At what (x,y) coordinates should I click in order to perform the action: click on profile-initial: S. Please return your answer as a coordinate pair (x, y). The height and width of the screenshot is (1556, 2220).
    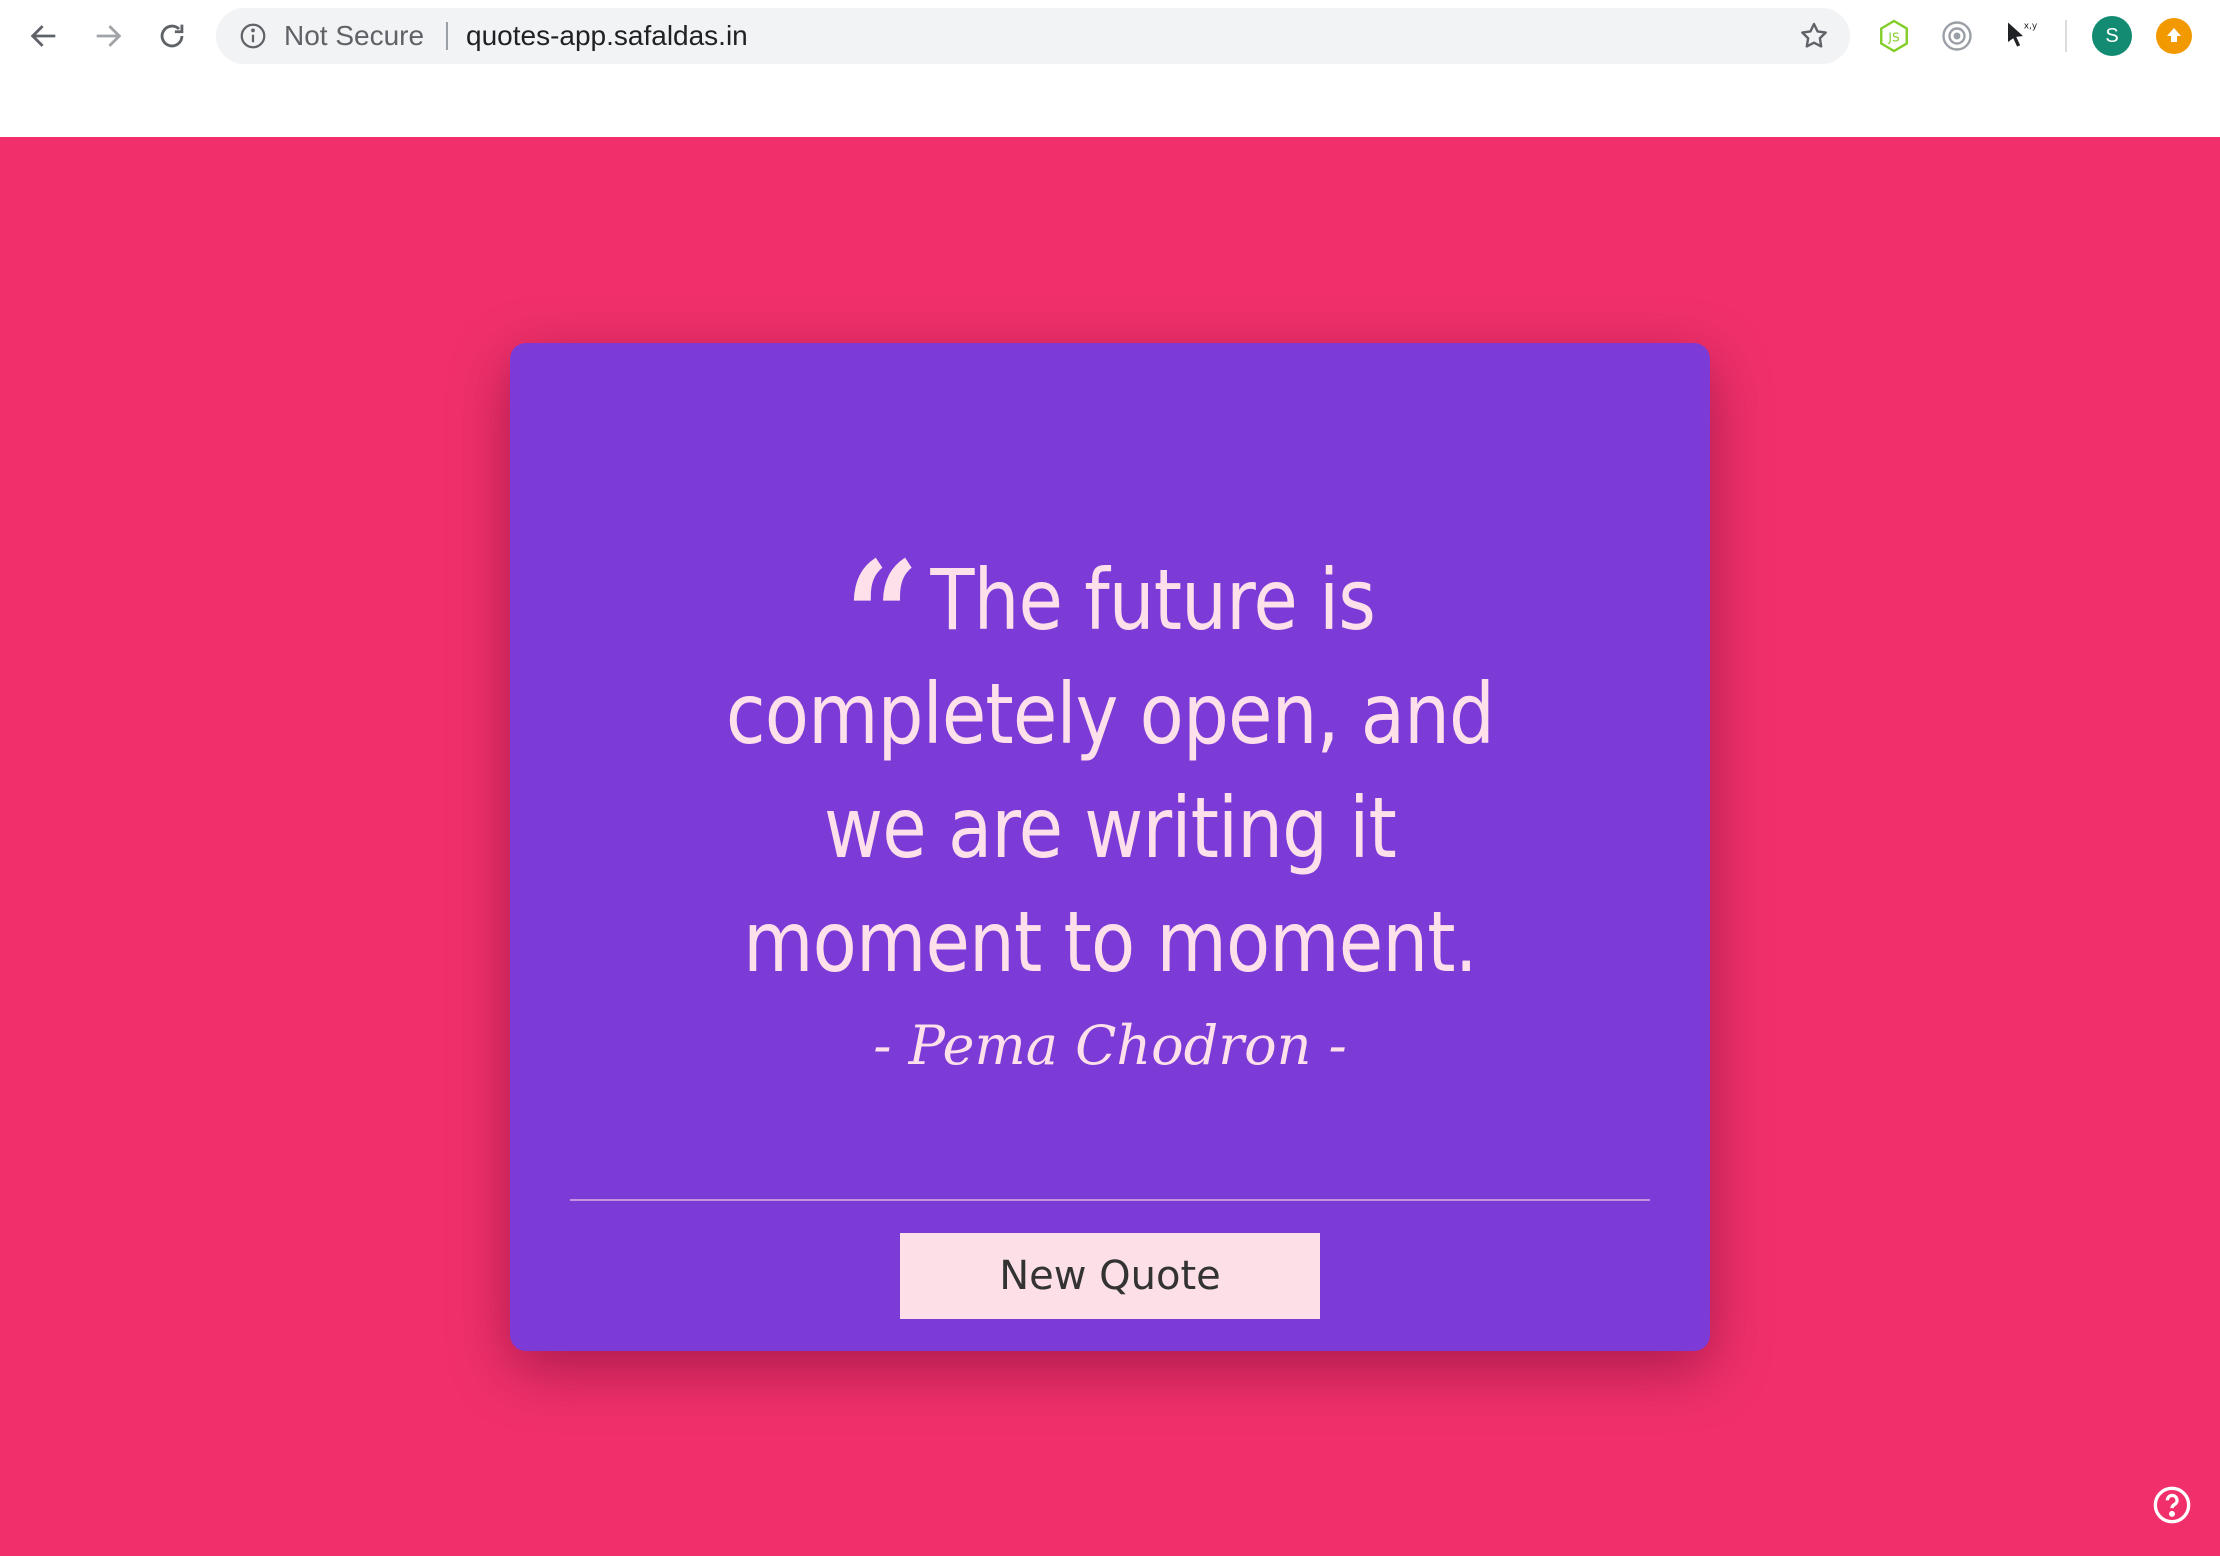
    Looking at the image, I should click on (2112, 35).